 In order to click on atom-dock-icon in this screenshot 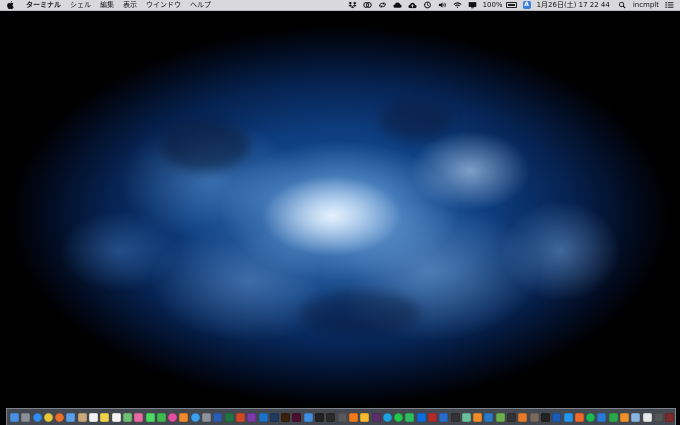, I will do `click(466, 417)`.